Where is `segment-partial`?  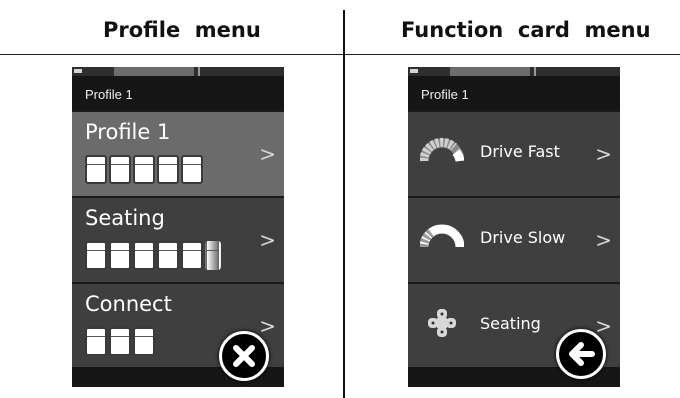 segment-partial is located at coordinates (213, 255).